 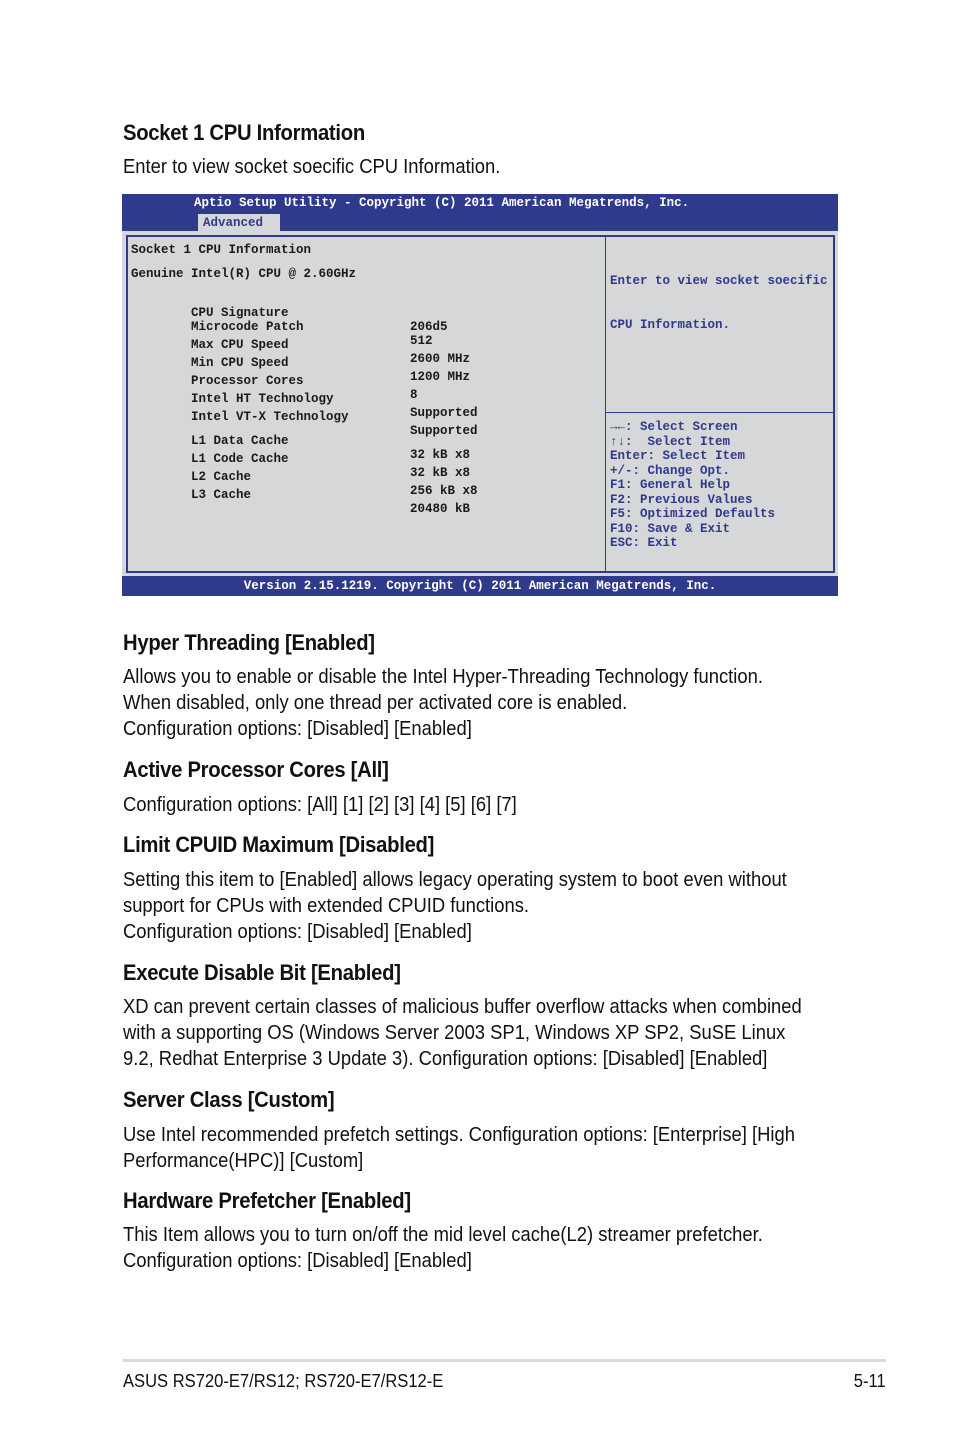 What do you see at coordinates (719, 281) in the screenshot?
I see `help-line: Enter to view socket soecific` at bounding box center [719, 281].